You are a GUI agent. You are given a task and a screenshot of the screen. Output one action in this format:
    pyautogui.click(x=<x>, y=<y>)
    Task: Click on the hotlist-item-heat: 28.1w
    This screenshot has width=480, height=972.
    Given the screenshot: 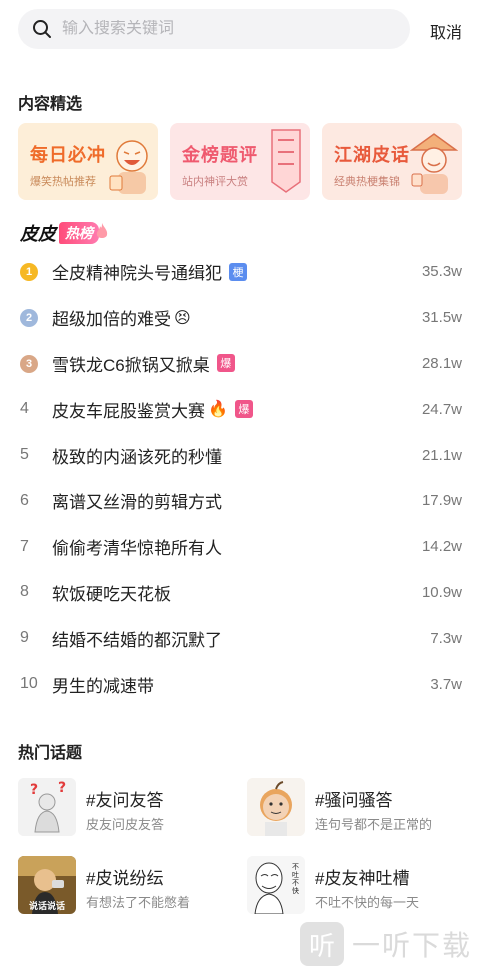 What is the action you would take?
    pyautogui.click(x=441, y=363)
    